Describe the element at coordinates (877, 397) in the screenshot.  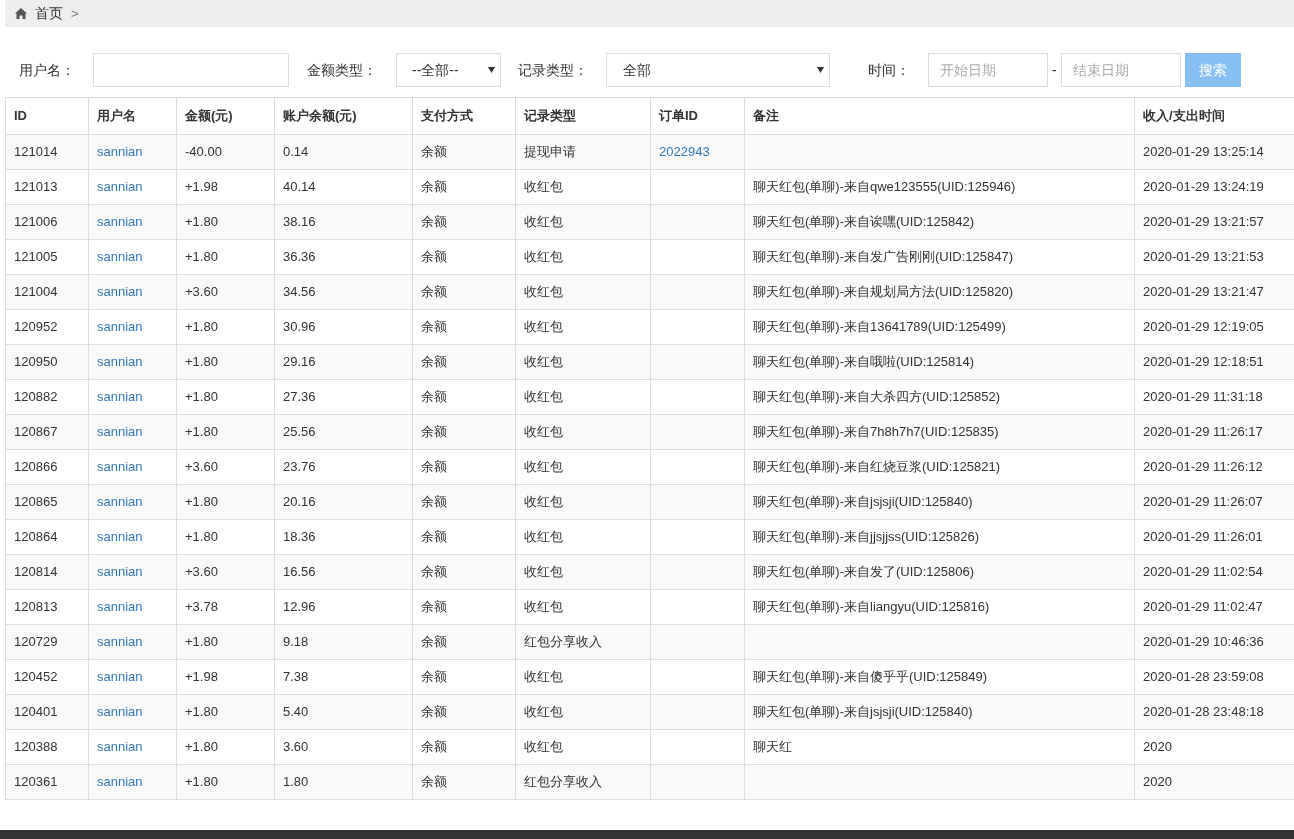
I see `remark-cell: 聊天红包(单聊)-来自大杀四方(UID:125852)` at that location.